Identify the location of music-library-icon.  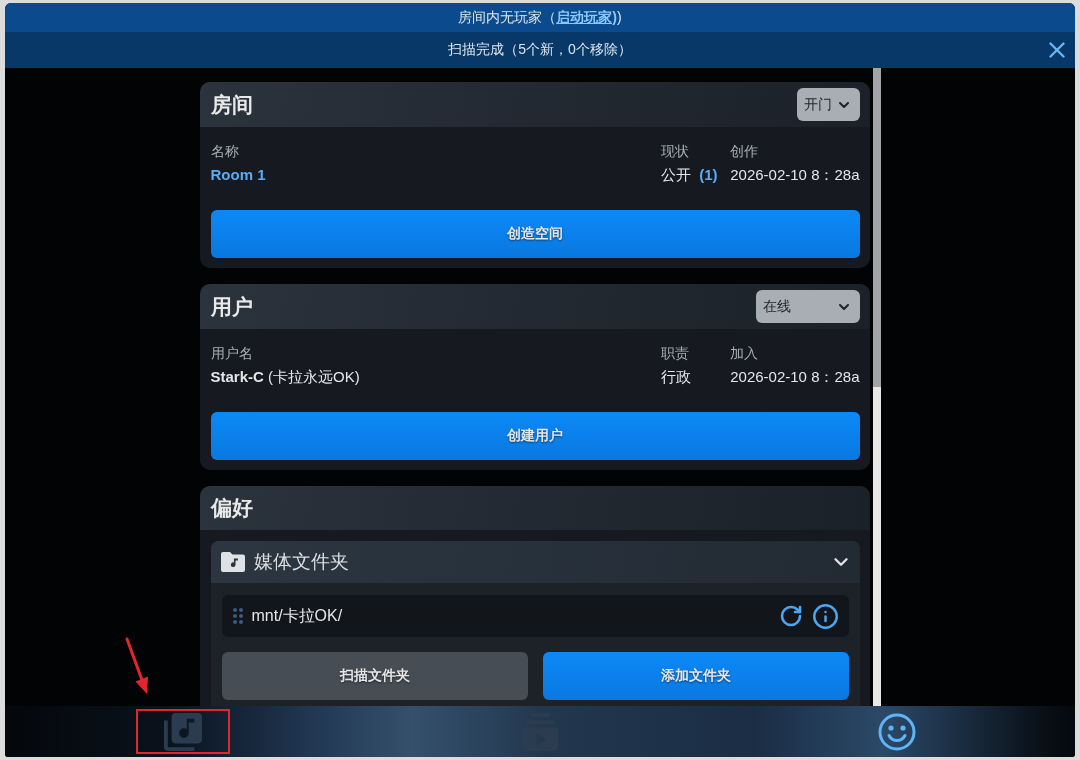
(183, 731).